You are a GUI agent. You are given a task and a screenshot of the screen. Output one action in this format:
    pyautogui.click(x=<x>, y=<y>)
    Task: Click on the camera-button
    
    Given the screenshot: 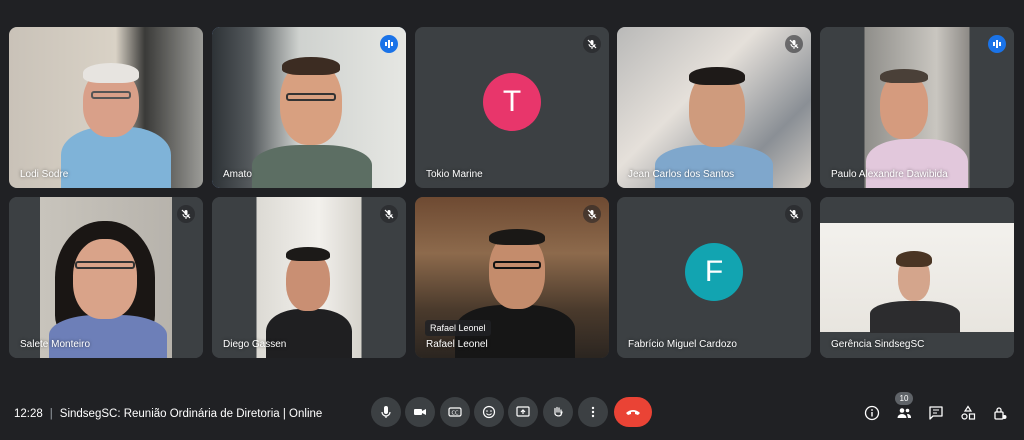 What is the action you would take?
    pyautogui.click(x=420, y=412)
    